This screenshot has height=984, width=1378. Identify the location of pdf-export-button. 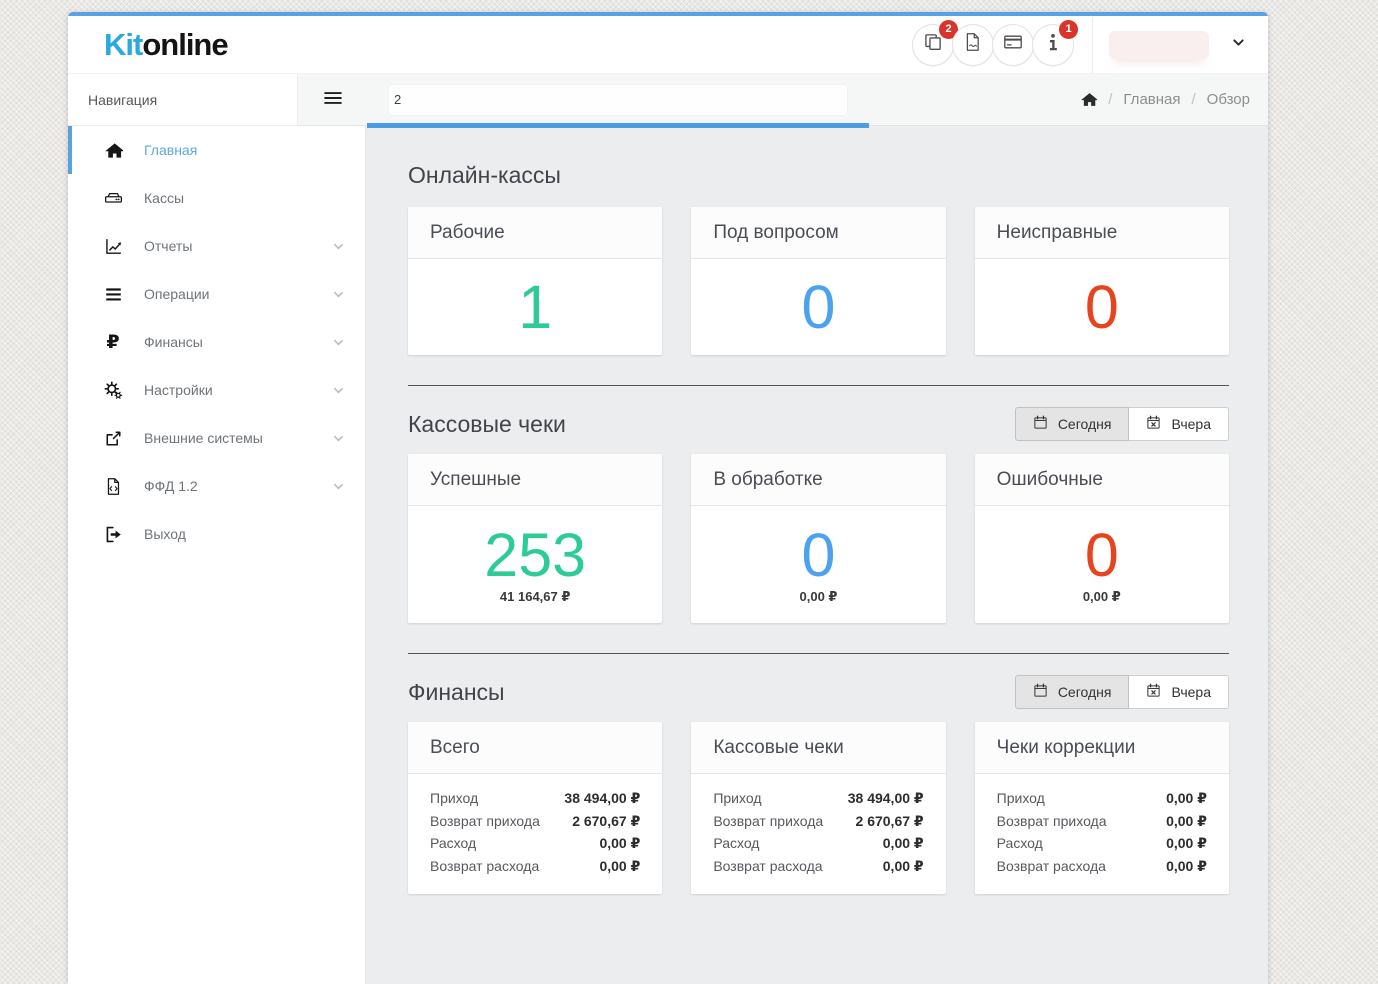
(973, 44).